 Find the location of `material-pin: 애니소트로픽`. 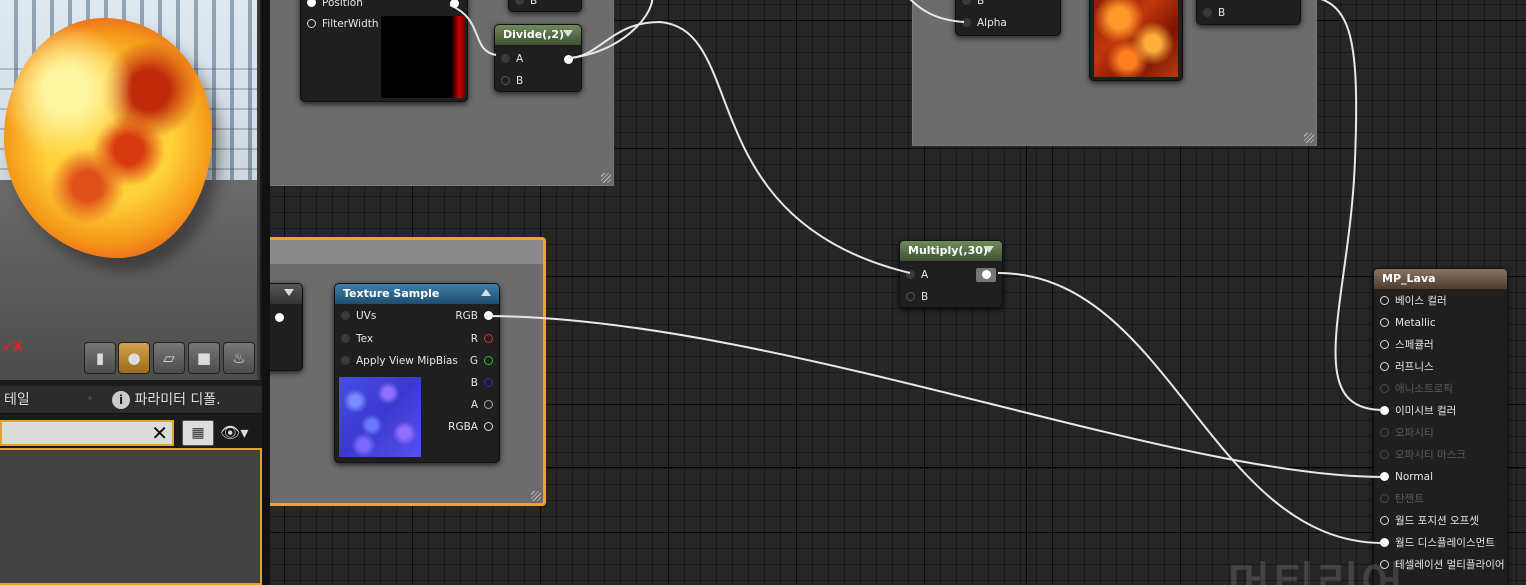

material-pin: 애니소트로픽 is located at coordinates (1416, 389).